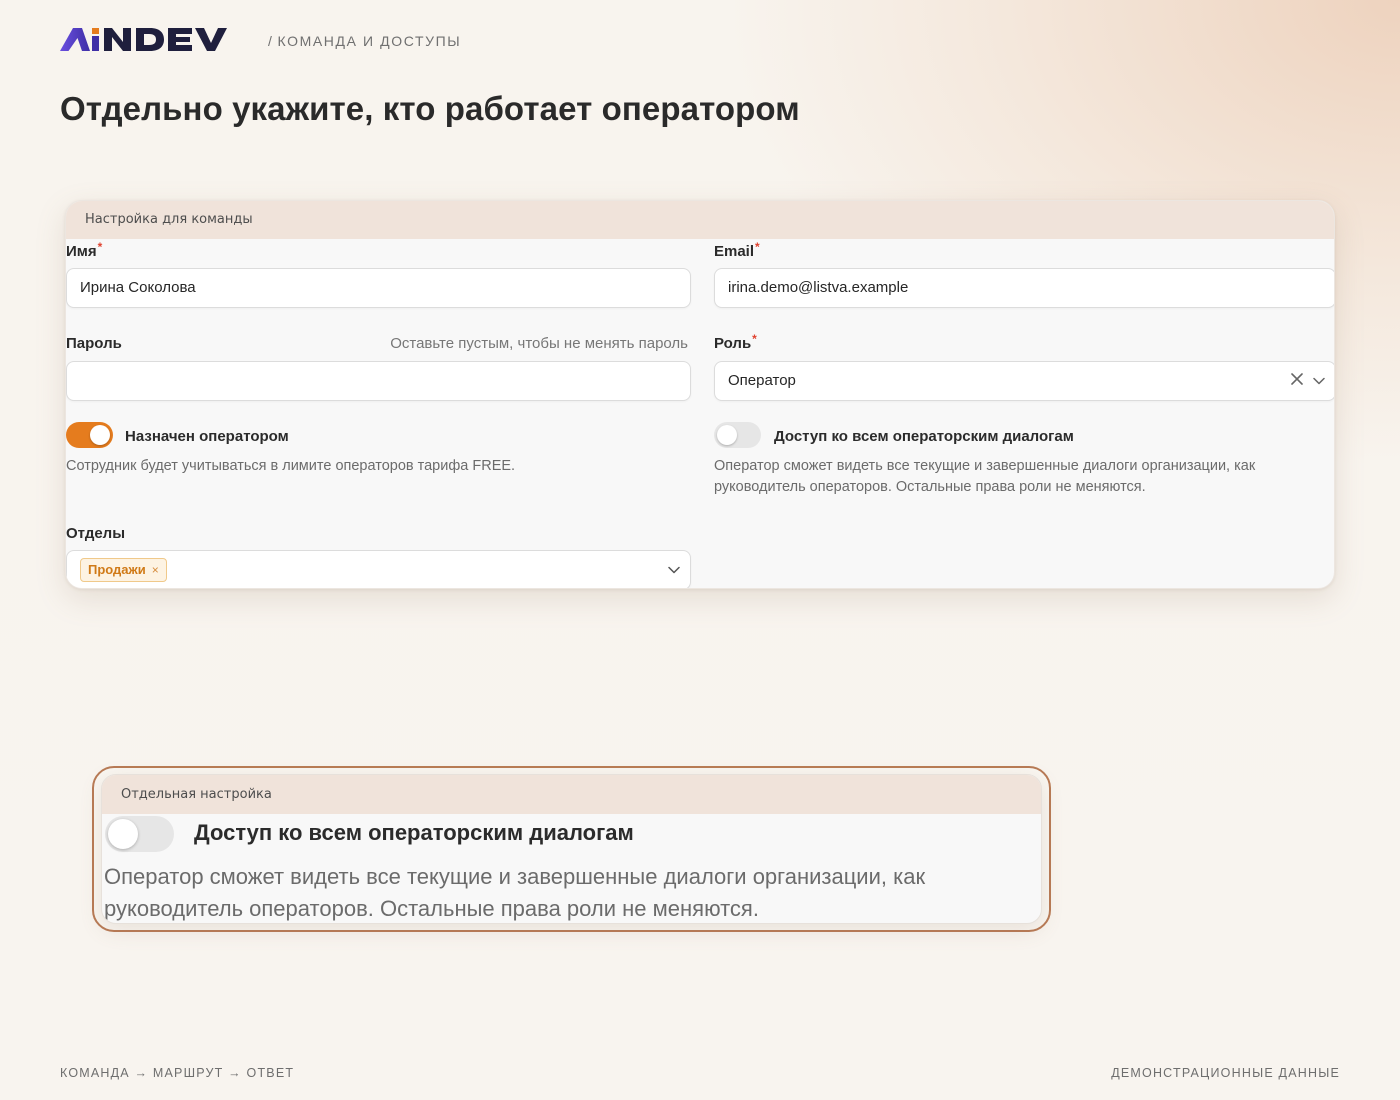  Describe the element at coordinates (117, 569) in the screenshot. I see `department-tag-label: Продажи` at that location.